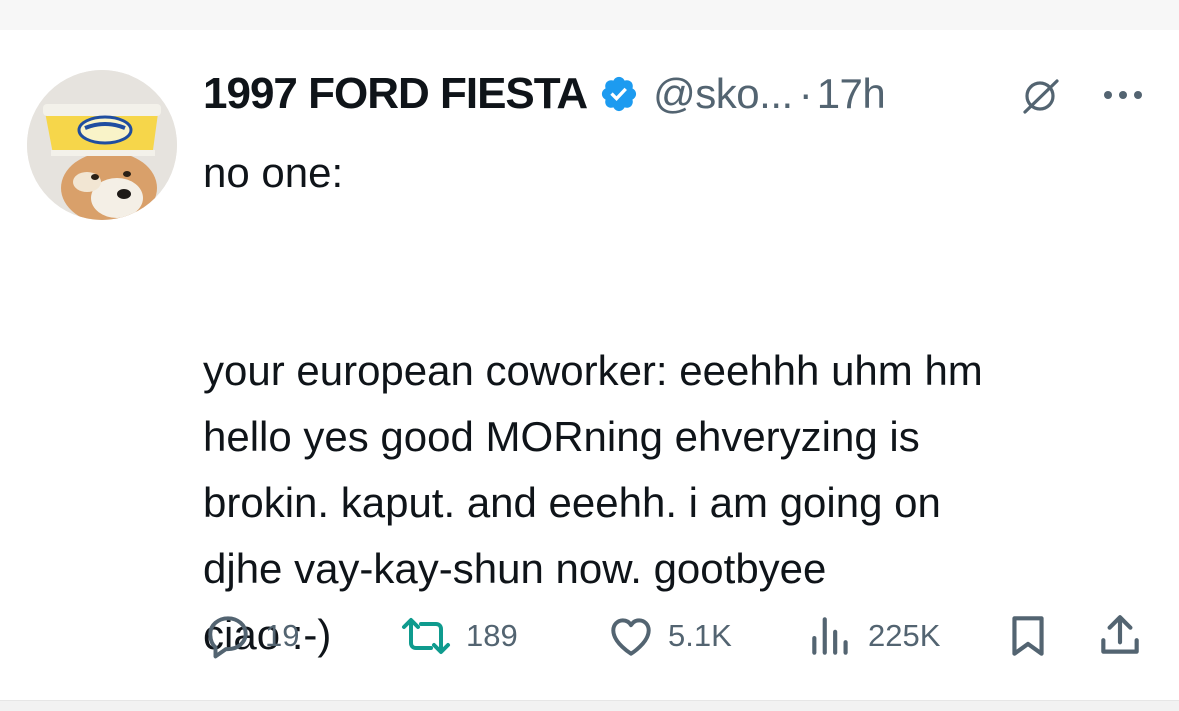  Describe the element at coordinates (631, 637) in the screenshot. I see `heart-icon` at that location.